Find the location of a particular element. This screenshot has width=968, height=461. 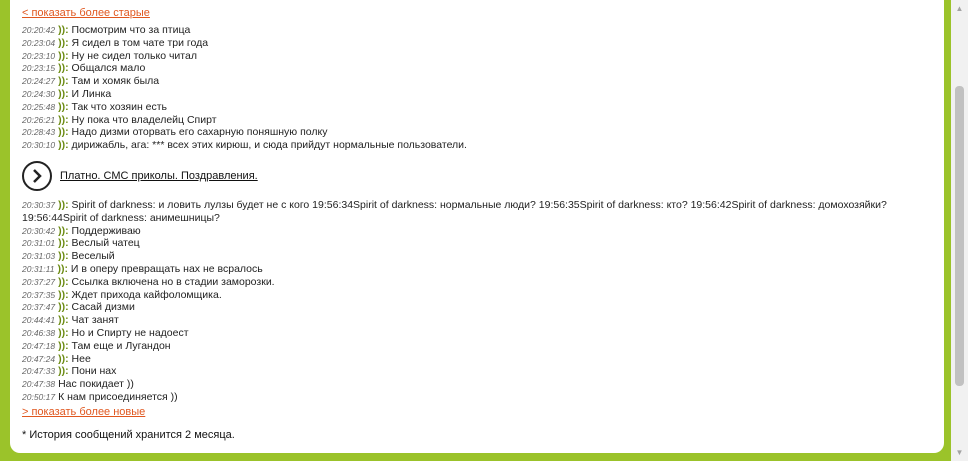

message-text: Ну не сидел только читал is located at coordinates (134, 55).